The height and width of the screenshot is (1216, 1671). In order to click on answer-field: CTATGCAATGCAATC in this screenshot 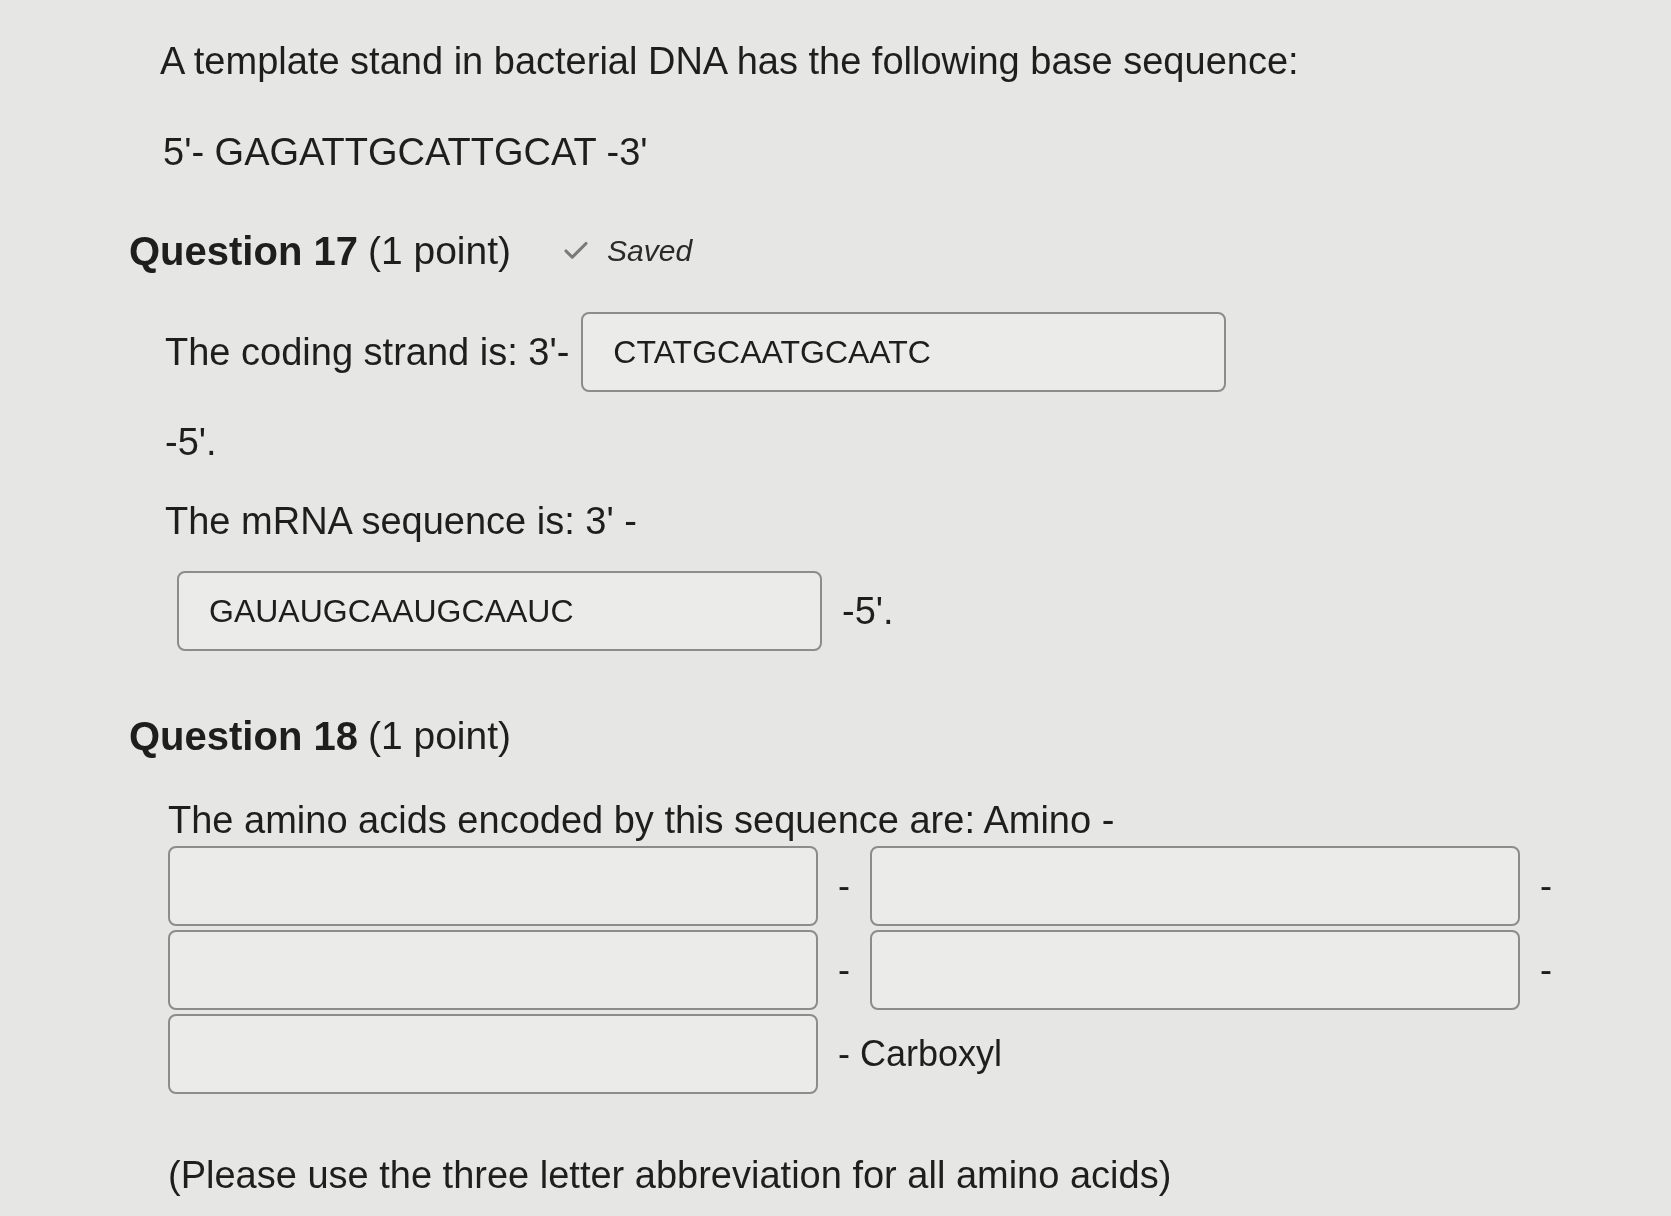, I will do `click(904, 352)`.